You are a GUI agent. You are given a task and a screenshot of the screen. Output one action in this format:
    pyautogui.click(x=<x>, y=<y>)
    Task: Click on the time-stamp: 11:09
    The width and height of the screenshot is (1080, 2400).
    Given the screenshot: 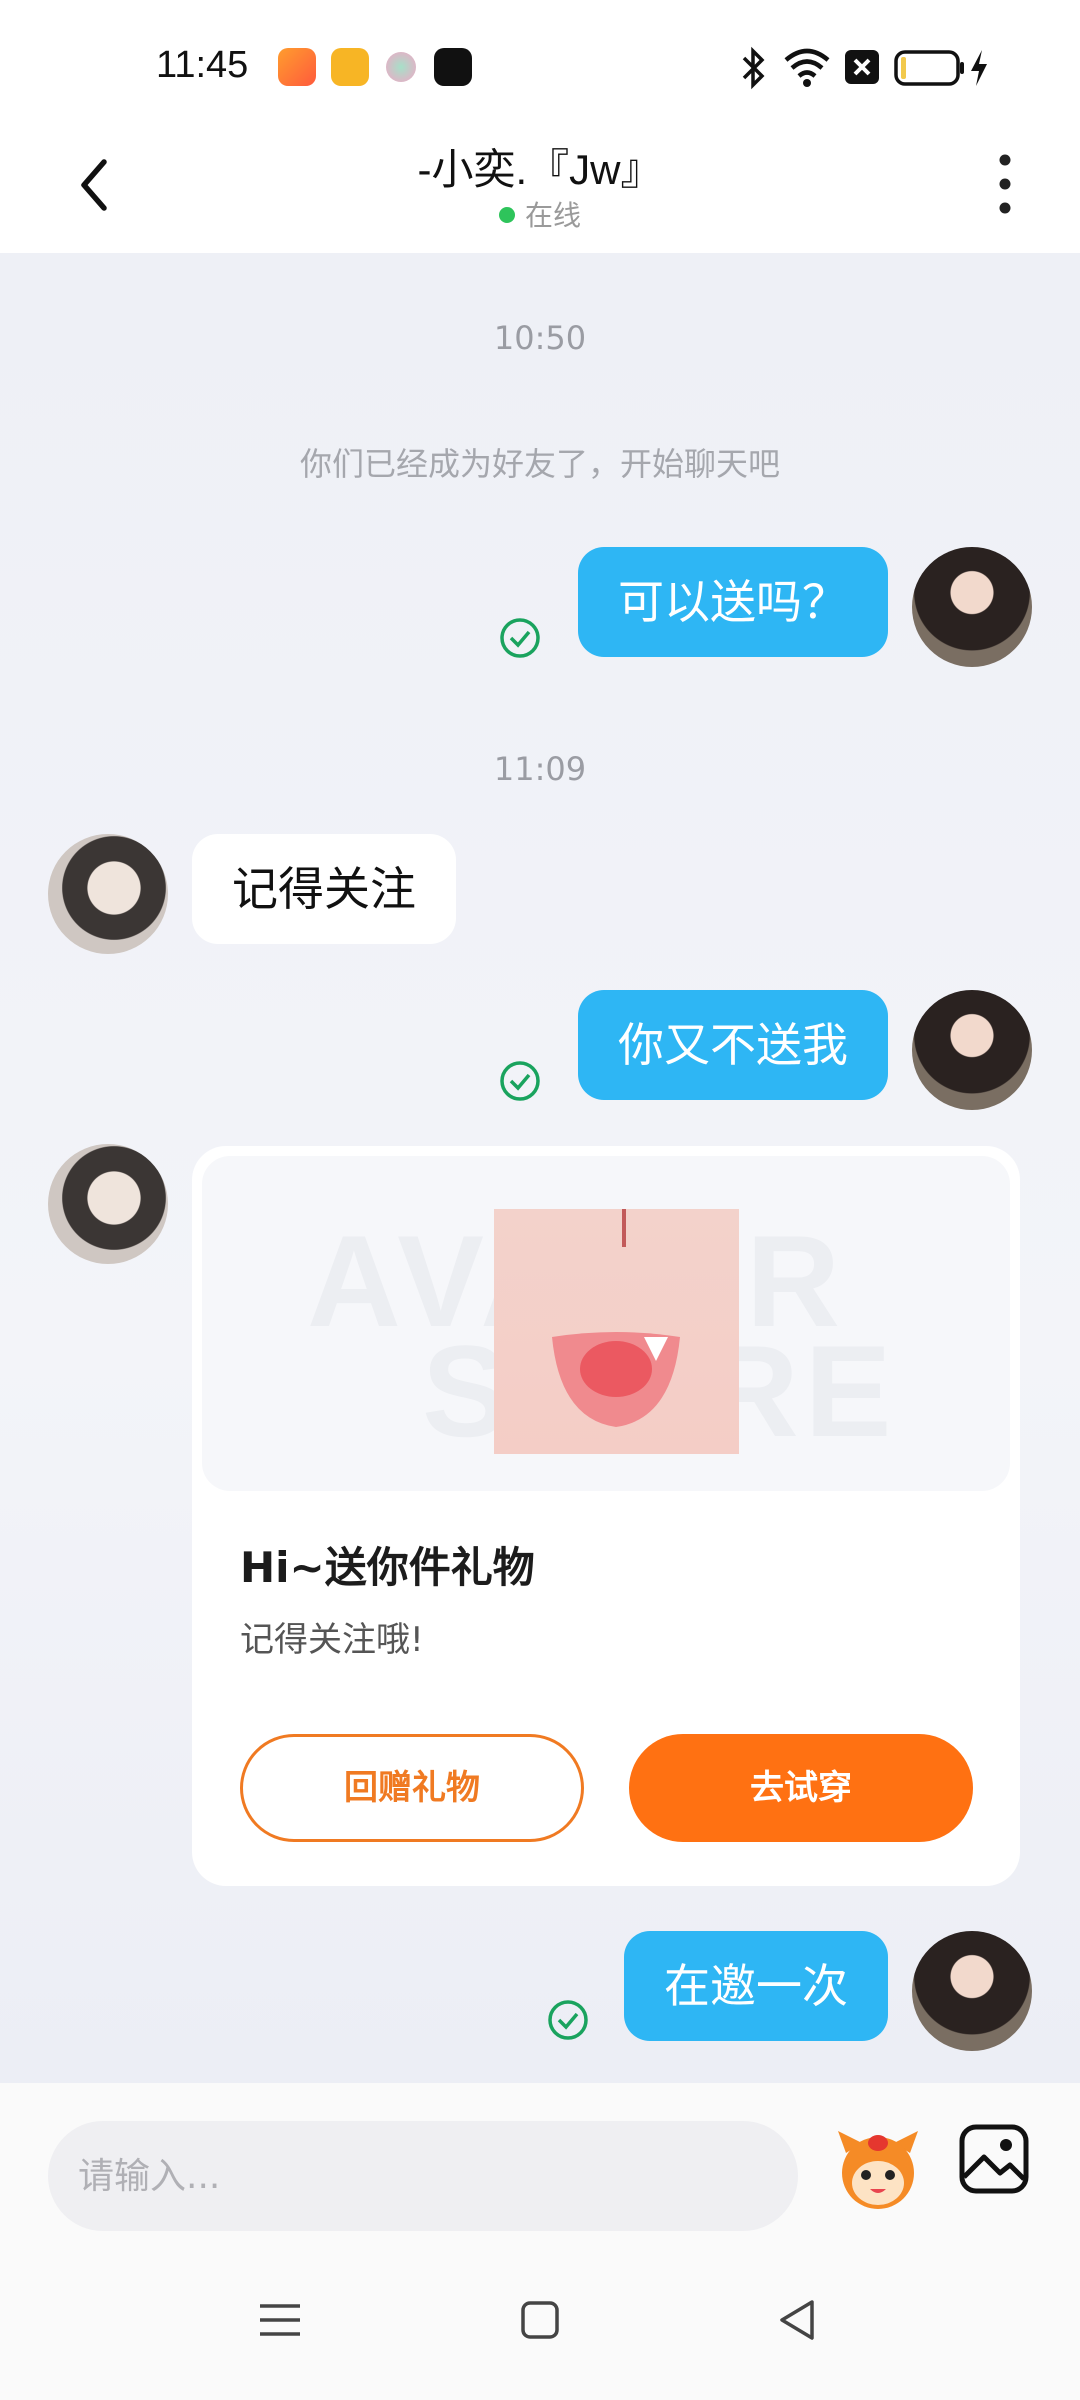 What is the action you would take?
    pyautogui.click(x=540, y=769)
    